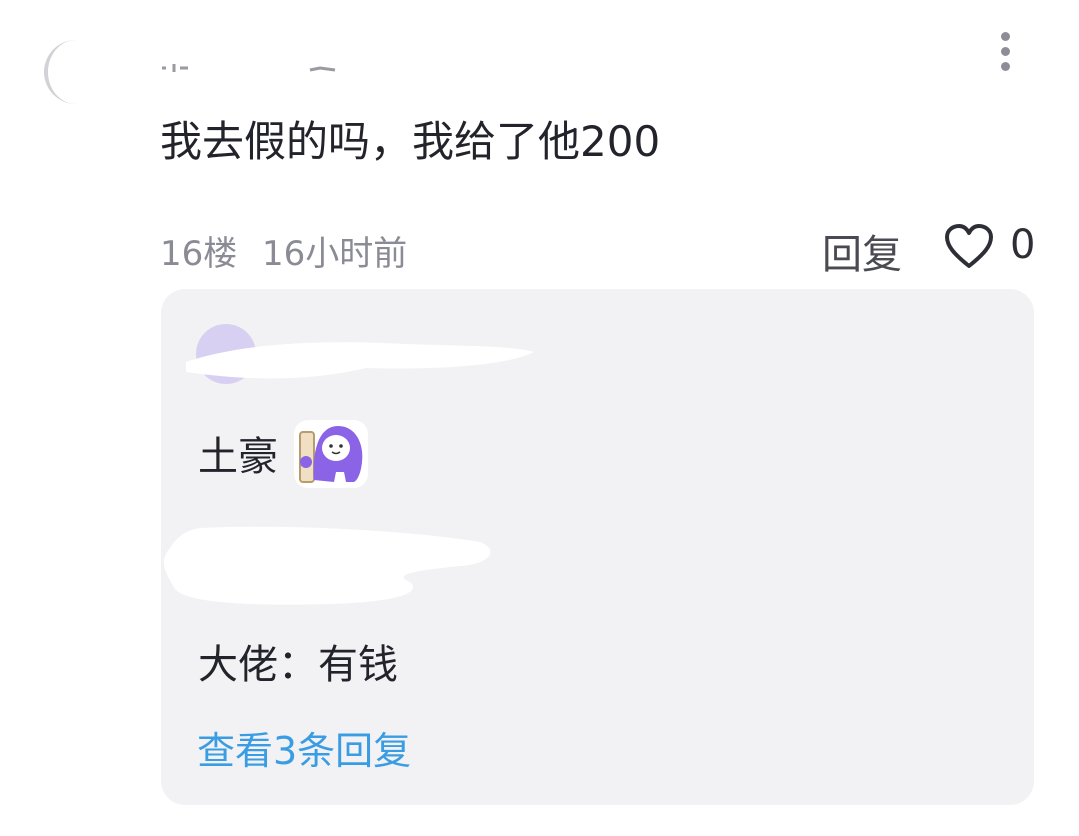  I want to click on redacted-quoted-text, so click(327, 565).